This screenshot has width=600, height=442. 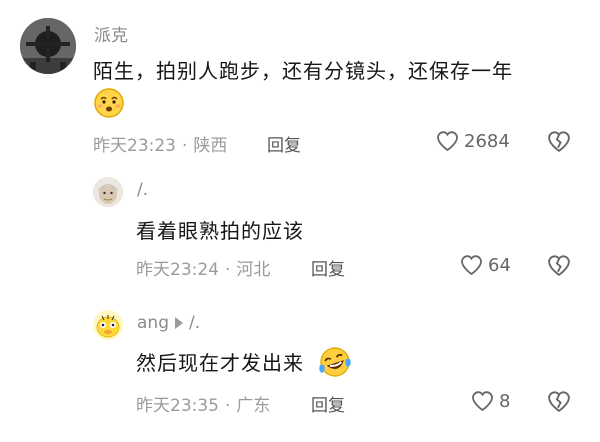 What do you see at coordinates (253, 406) in the screenshot?
I see `location: 广东` at bounding box center [253, 406].